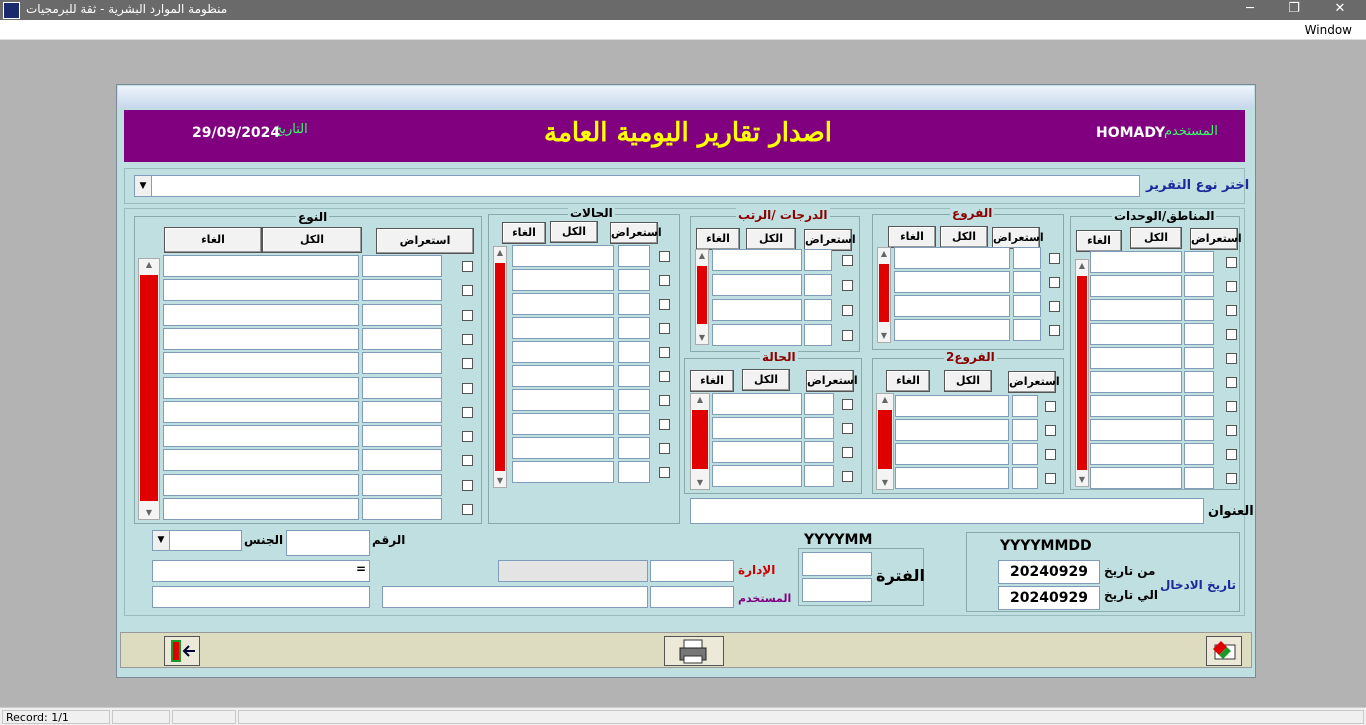 The image size is (1366, 725). What do you see at coordinates (213, 240) in the screenshot?
I see `type-cancel-button: الغاء` at bounding box center [213, 240].